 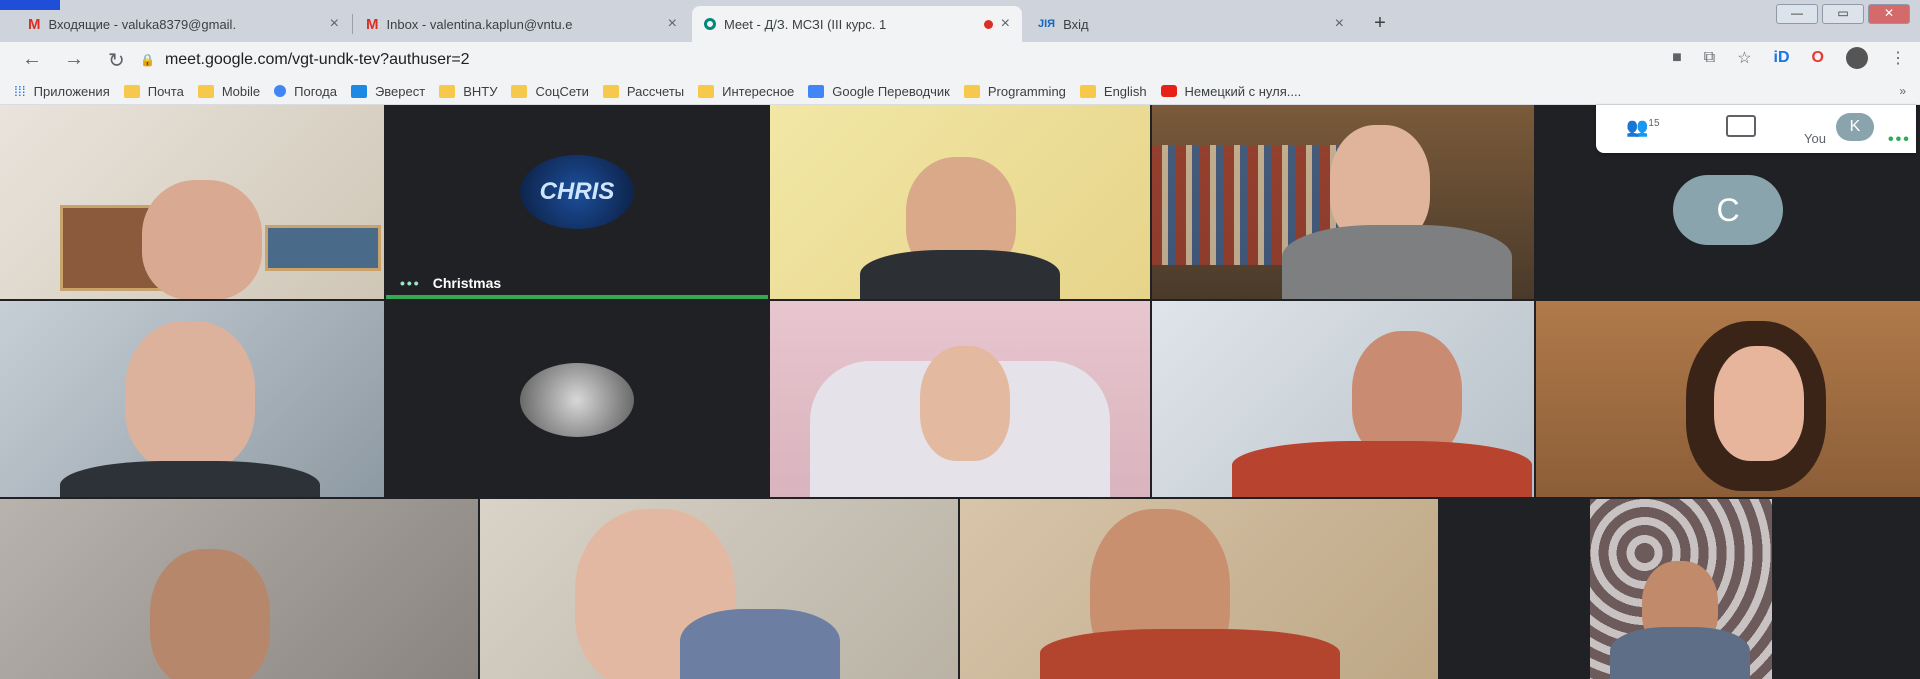 I want to click on tab-title: Inbox - valentina.kaplun@vntu.e, so click(x=479, y=24).